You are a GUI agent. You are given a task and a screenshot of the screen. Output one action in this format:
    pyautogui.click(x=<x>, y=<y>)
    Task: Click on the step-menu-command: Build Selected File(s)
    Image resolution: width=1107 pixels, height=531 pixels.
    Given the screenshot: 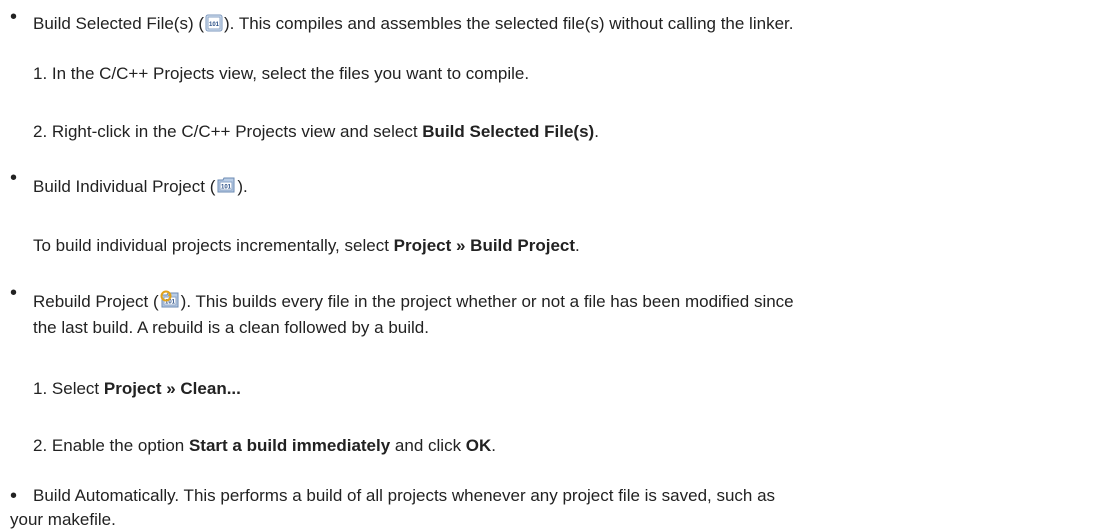 What is the action you would take?
    pyautogui.click(x=508, y=131)
    